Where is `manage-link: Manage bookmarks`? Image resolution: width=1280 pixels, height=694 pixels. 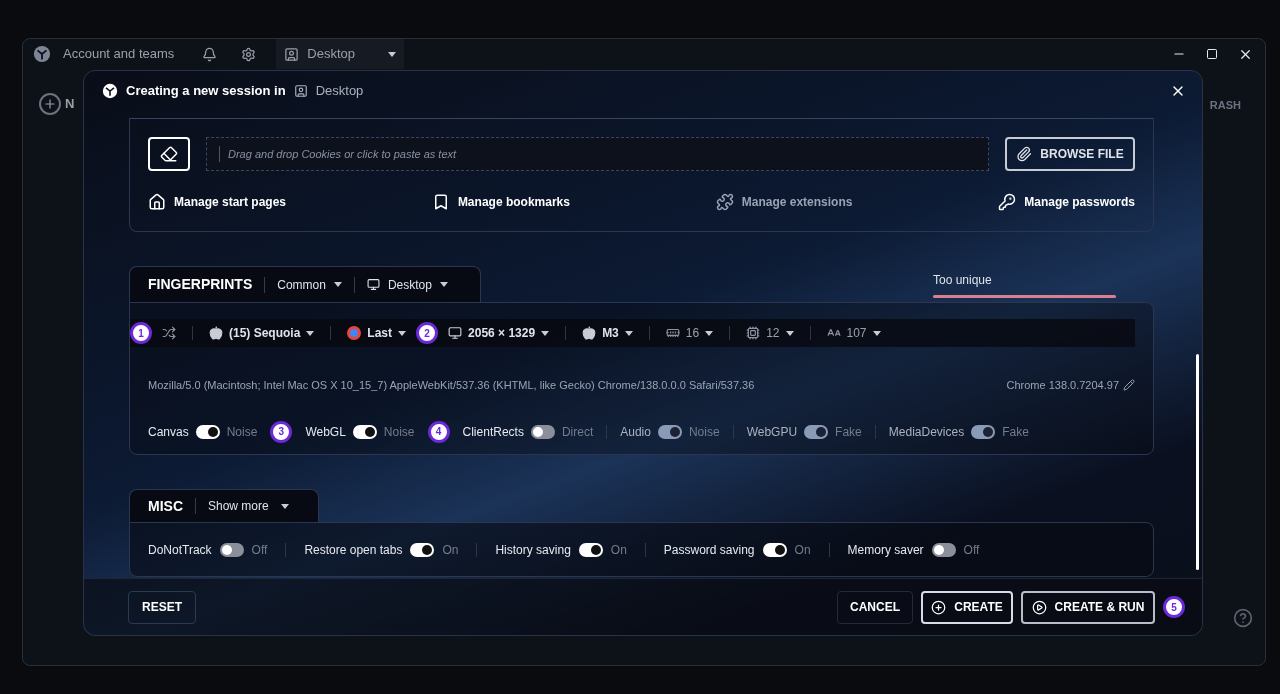 manage-link: Manage bookmarks is located at coordinates (500, 202).